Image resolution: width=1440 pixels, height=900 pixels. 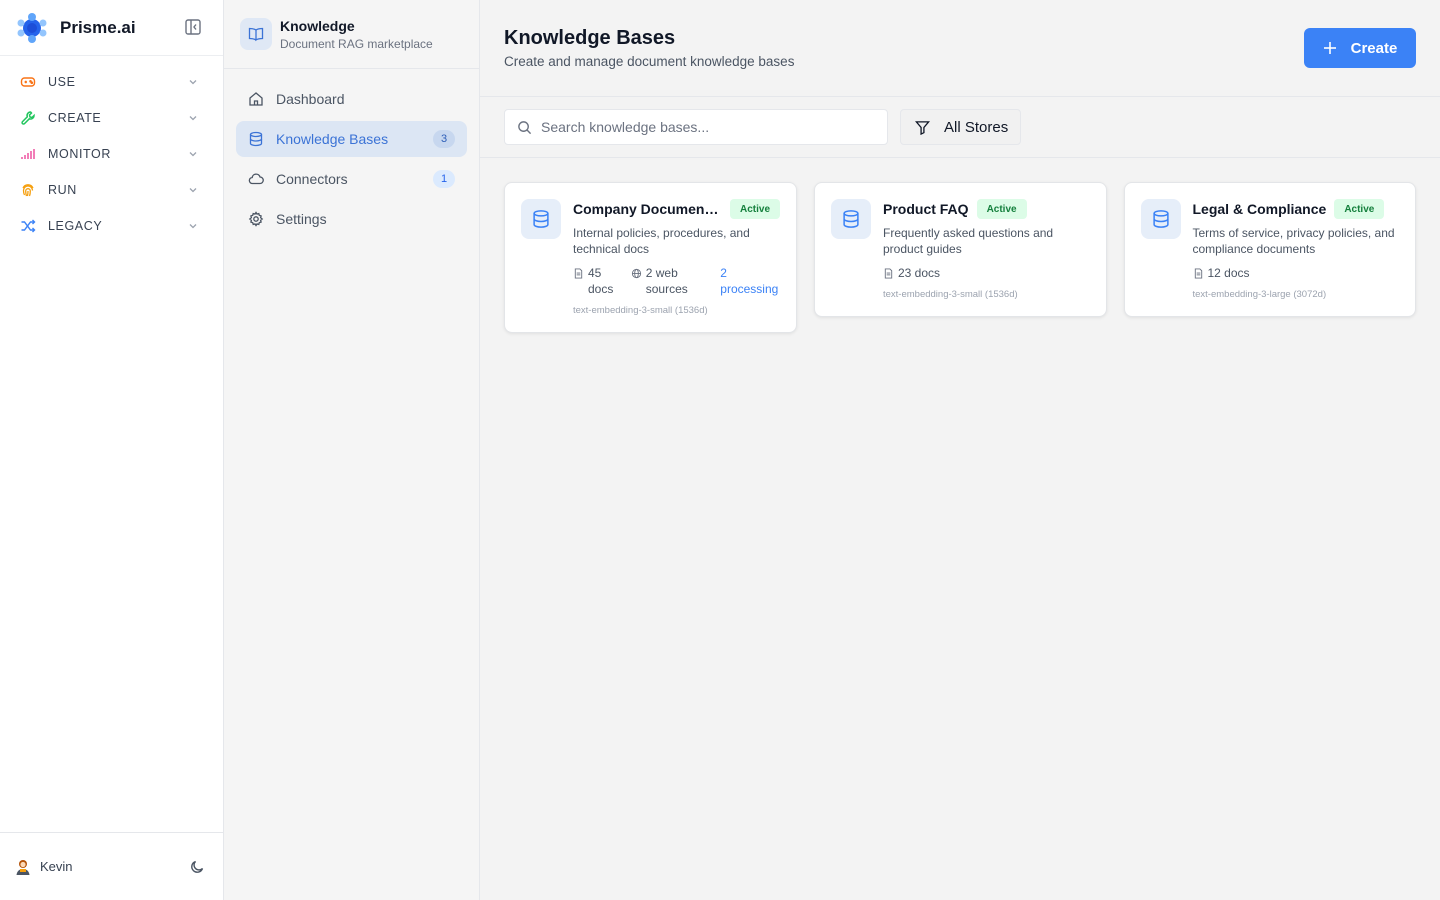 What do you see at coordinates (922, 127) in the screenshot?
I see `filter-icon` at bounding box center [922, 127].